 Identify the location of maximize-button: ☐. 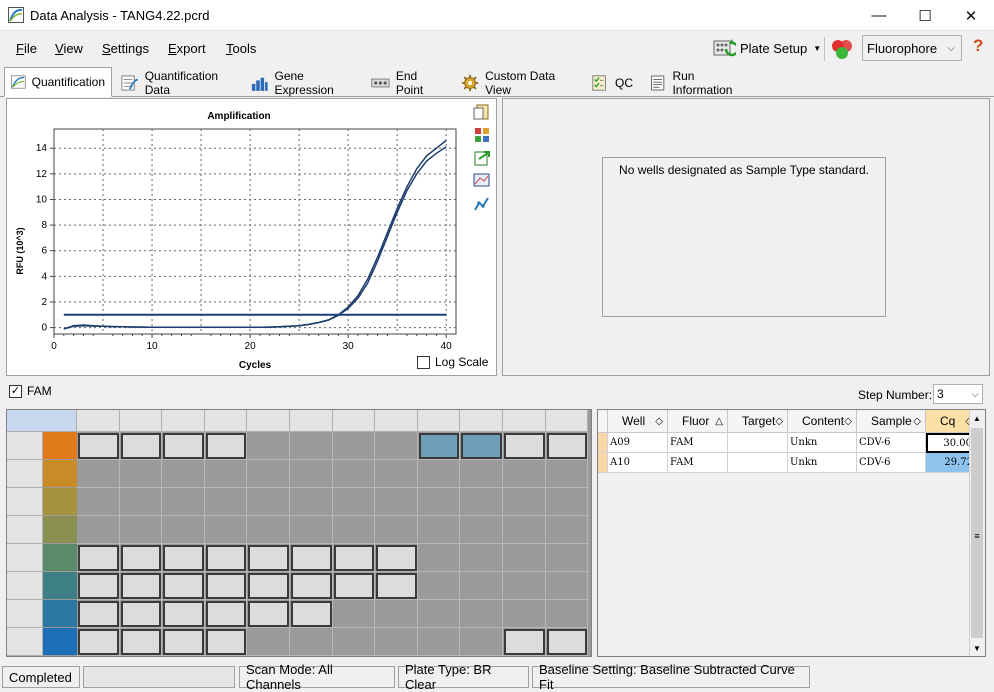
(925, 15).